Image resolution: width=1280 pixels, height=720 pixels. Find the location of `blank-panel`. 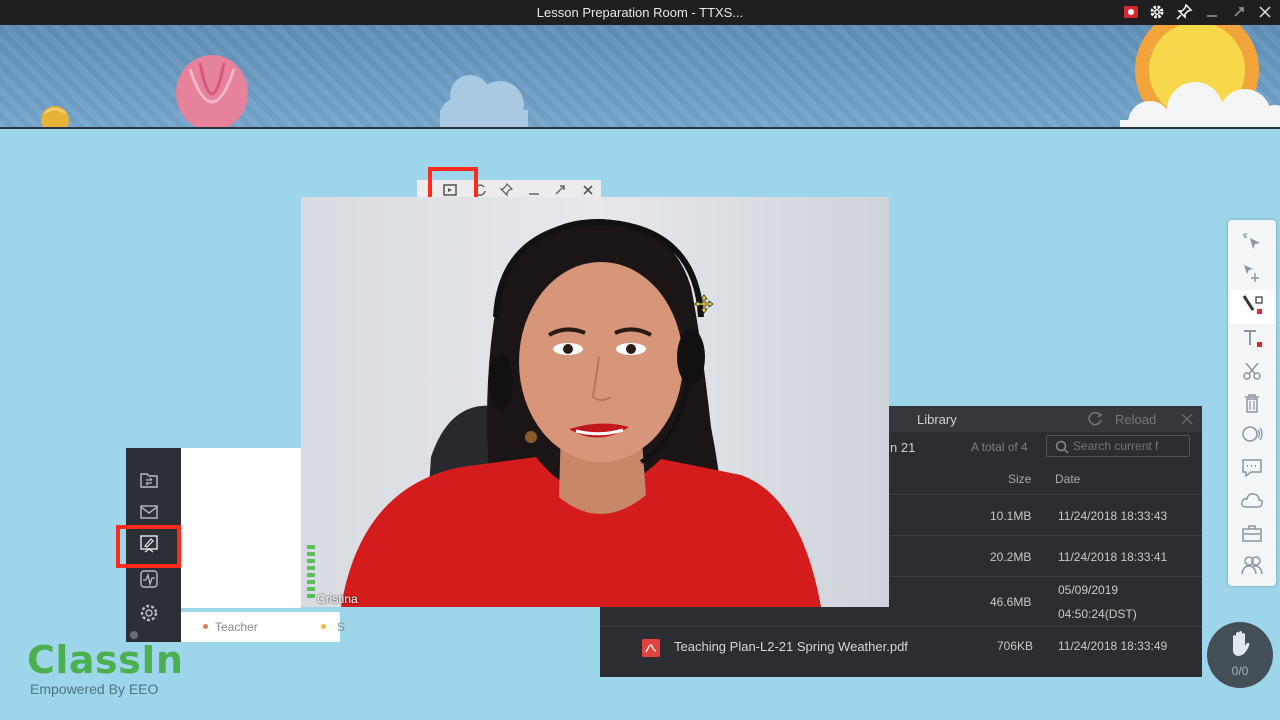

blank-panel is located at coordinates (241, 528).